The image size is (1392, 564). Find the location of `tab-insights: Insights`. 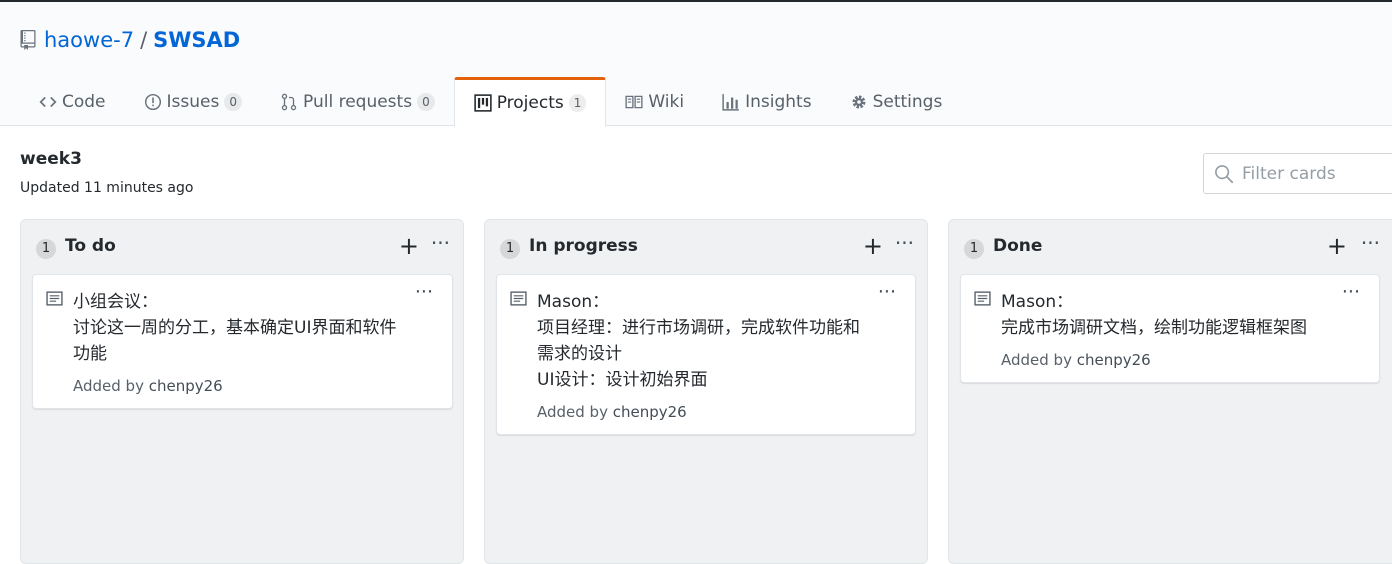

tab-insights: Insights is located at coordinates (766, 101).